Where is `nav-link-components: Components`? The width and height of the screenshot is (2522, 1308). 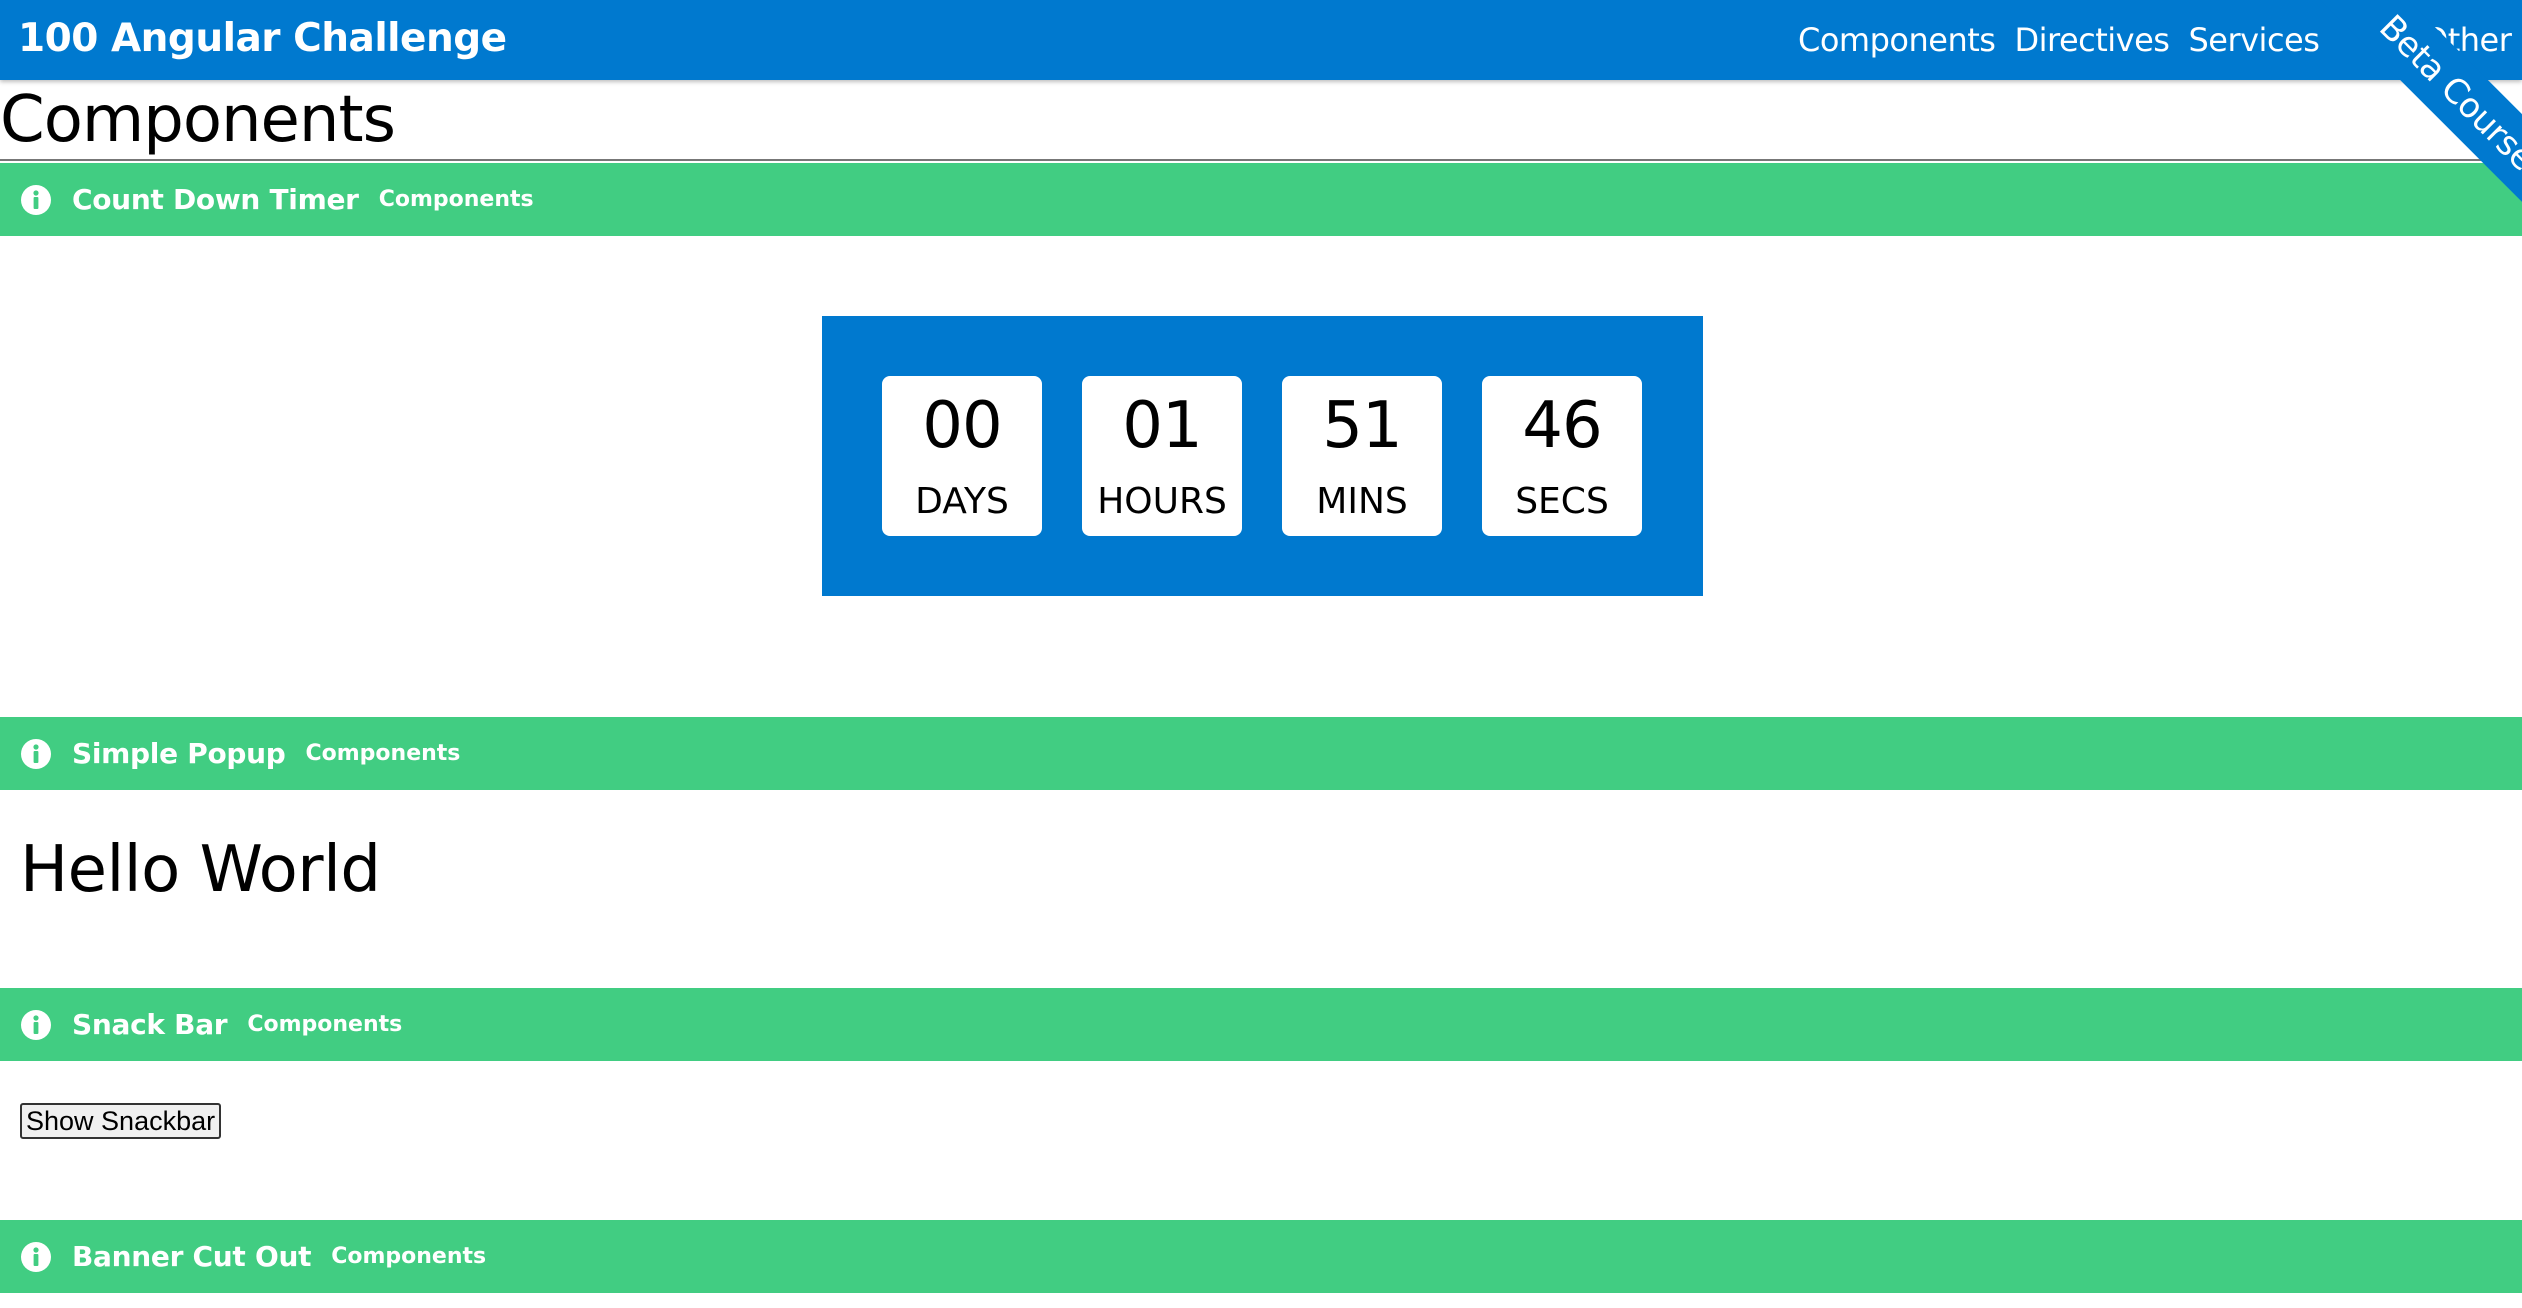
nav-link-components: Components is located at coordinates (1897, 40).